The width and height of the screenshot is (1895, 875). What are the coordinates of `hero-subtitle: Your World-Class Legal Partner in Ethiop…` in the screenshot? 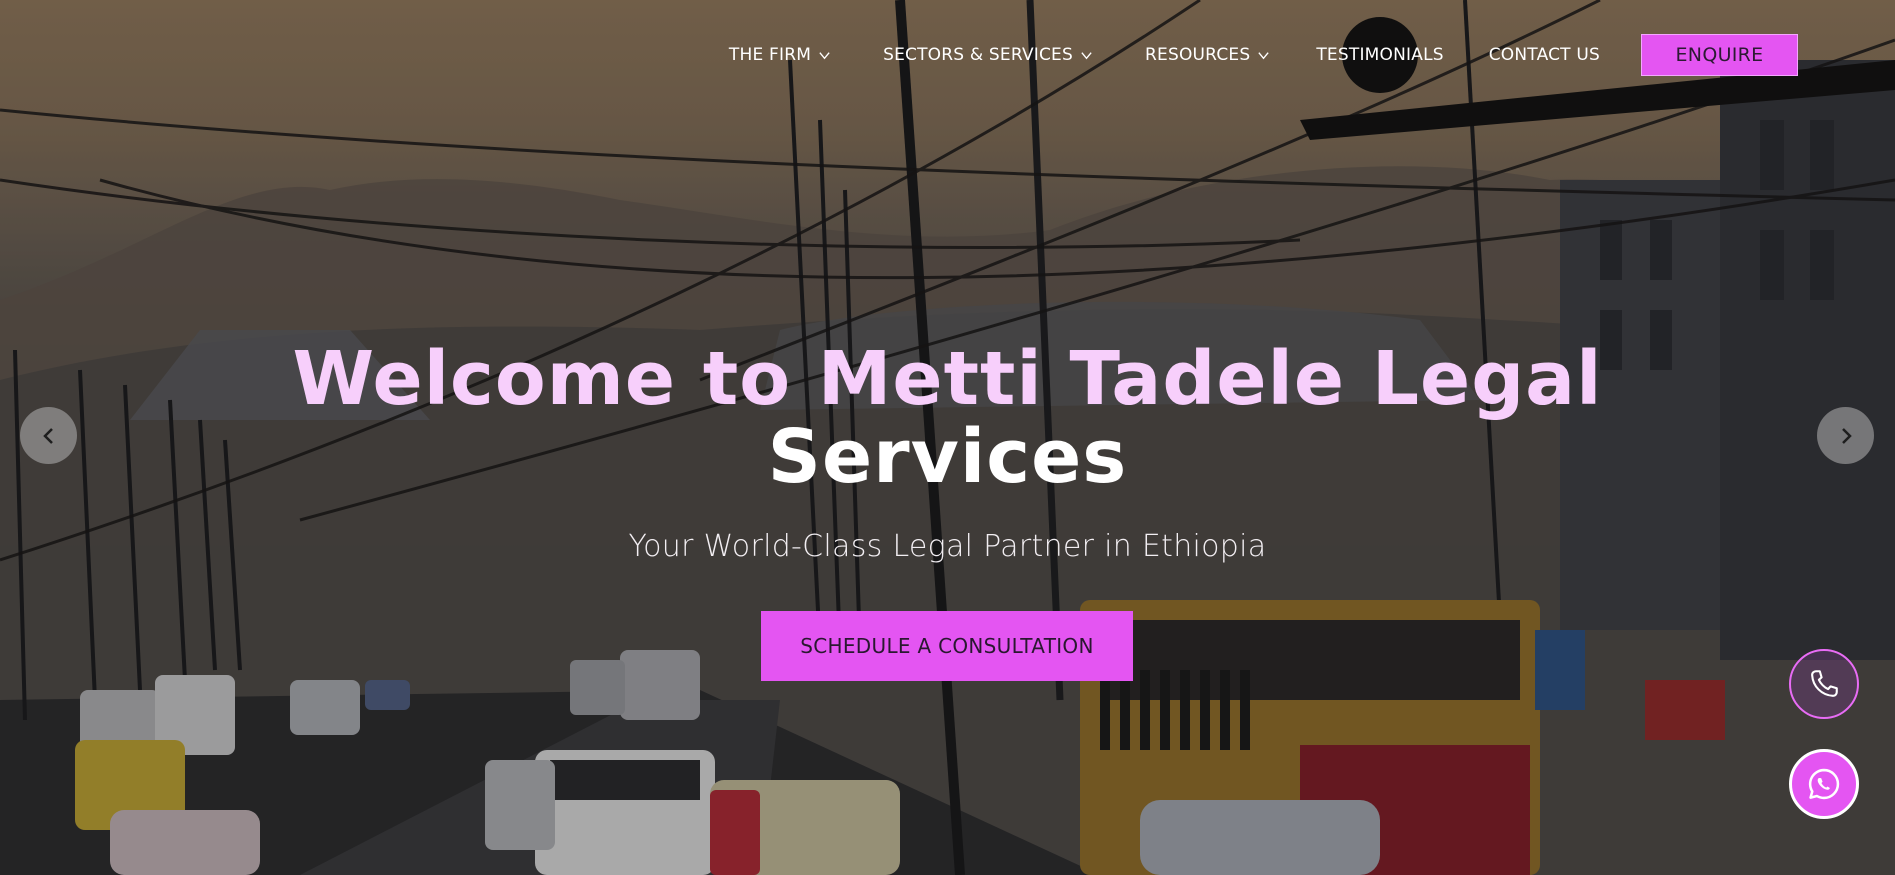 It's located at (947, 546).